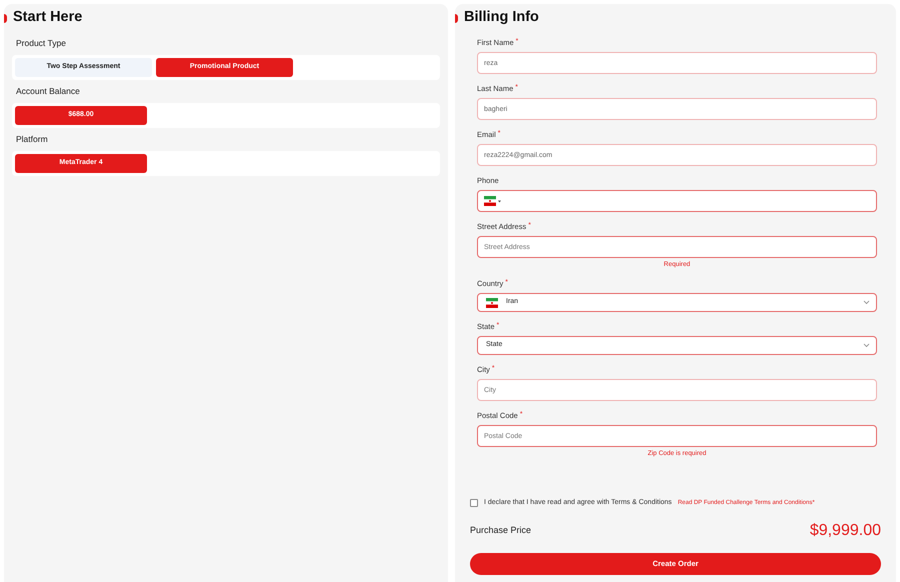  I want to click on section-title: Start Here, so click(47, 18).